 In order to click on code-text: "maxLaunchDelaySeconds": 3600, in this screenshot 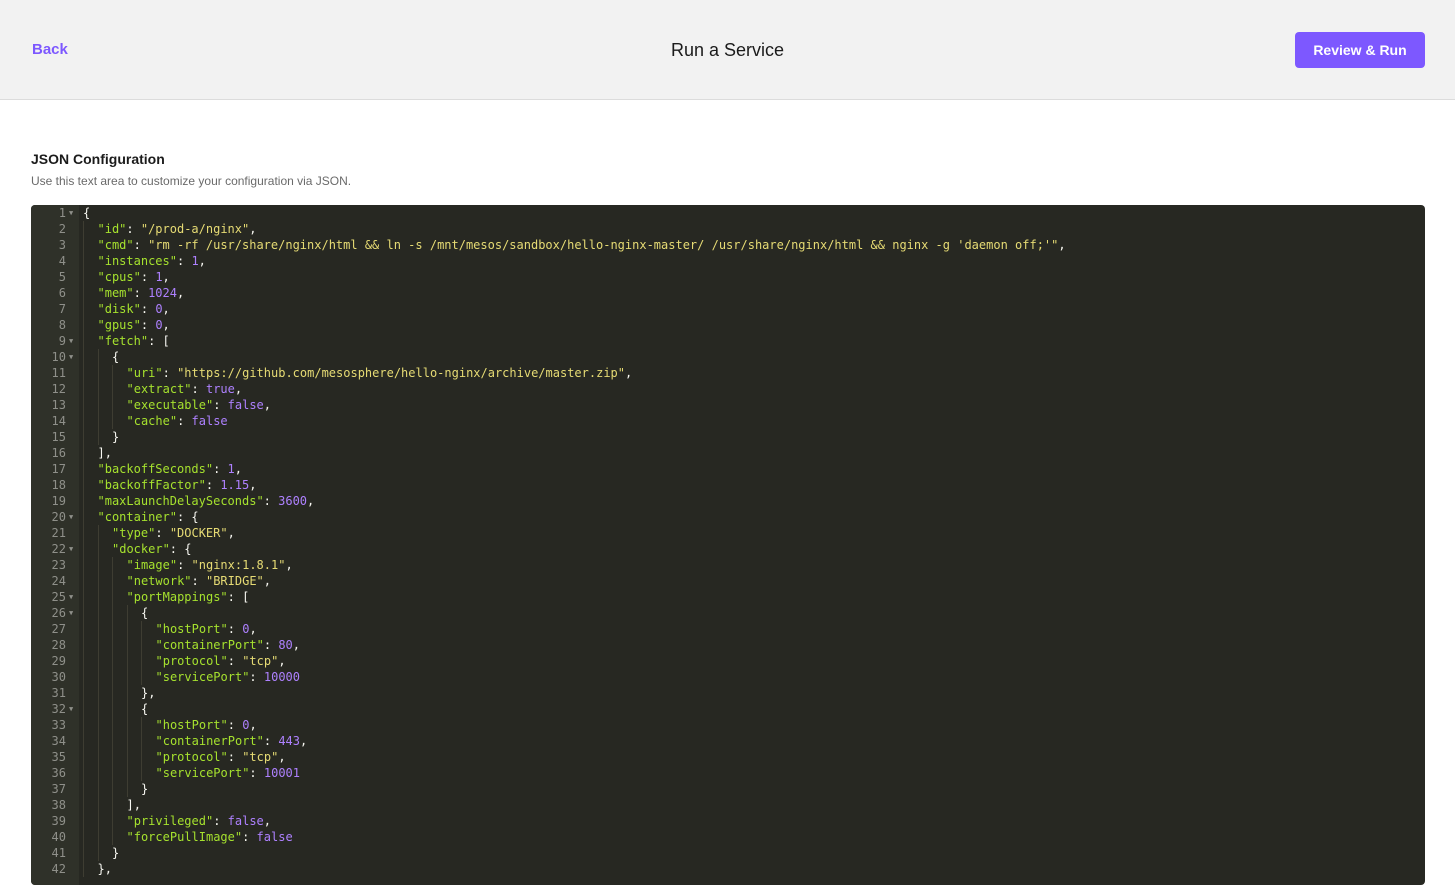, I will do `click(206, 501)`.